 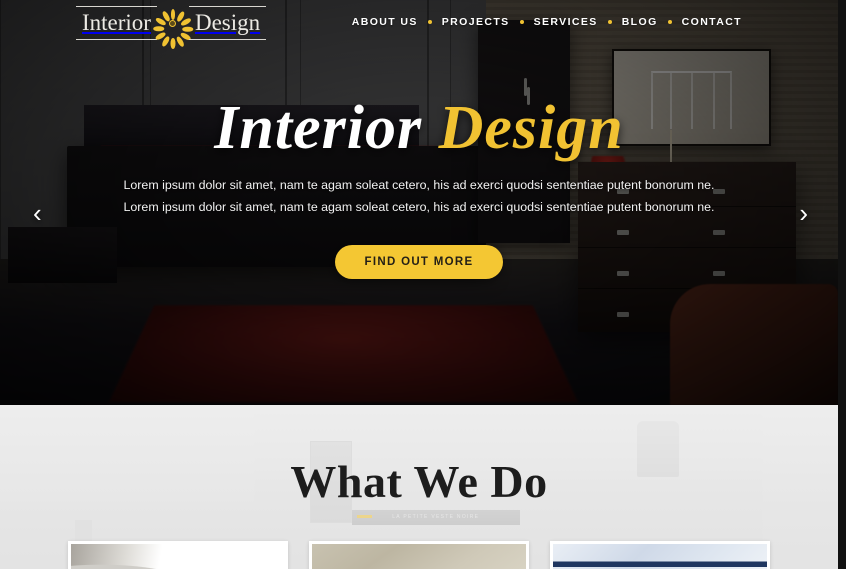 I want to click on what-we-do-card-three, so click(x=660, y=555).